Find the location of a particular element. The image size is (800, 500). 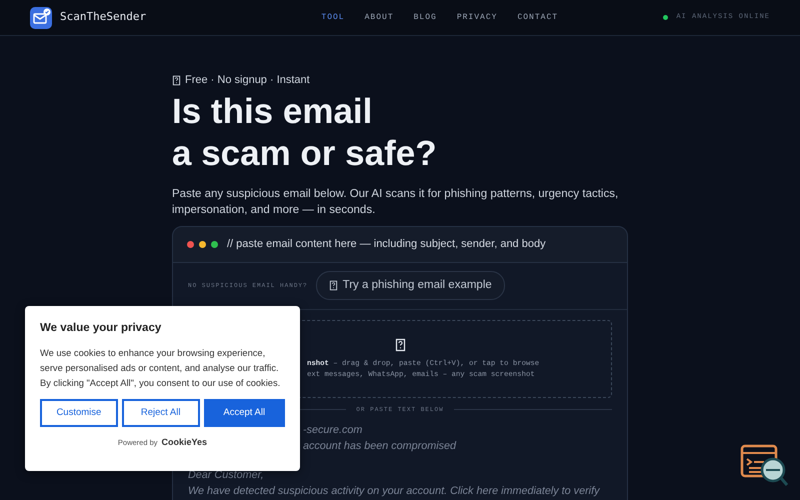

card-header-text: // paste email content here — including subject, sender, and body is located at coordinates (386, 244).